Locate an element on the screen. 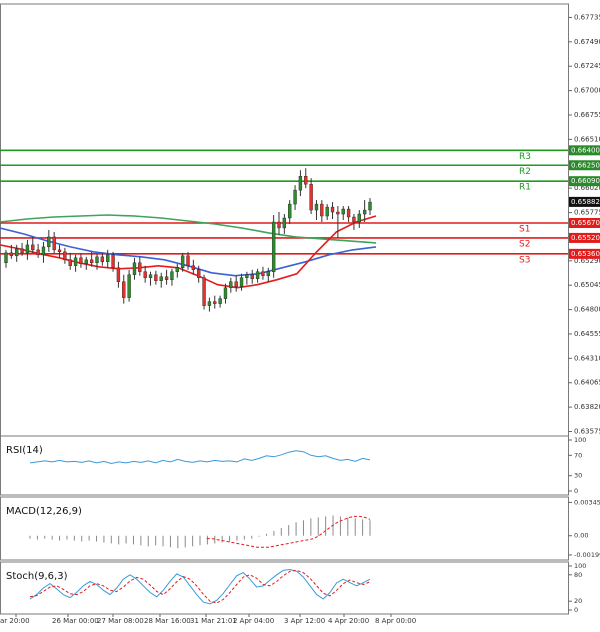 This screenshot has width=600, height=632. x-tick-label: 26 Mar 00:00 is located at coordinates (75, 621).